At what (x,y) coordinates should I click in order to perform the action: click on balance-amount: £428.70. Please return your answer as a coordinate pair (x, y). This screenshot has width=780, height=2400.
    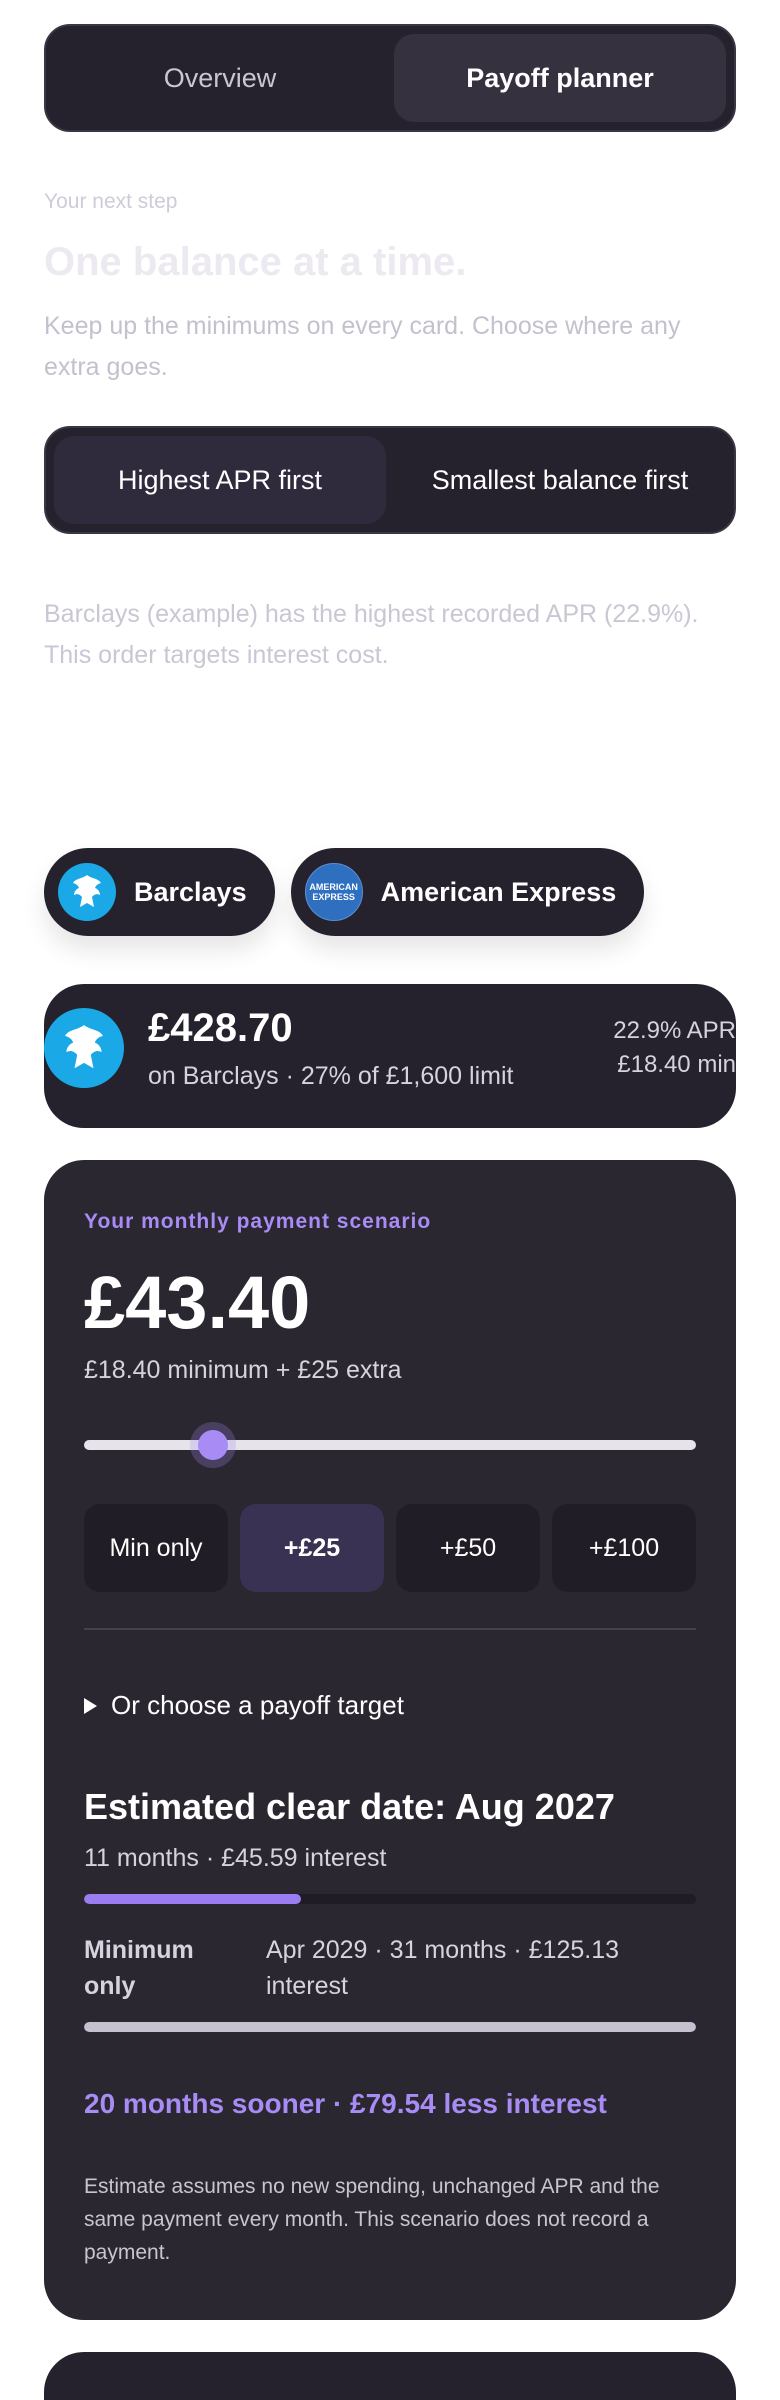
    Looking at the image, I should click on (220, 1028).